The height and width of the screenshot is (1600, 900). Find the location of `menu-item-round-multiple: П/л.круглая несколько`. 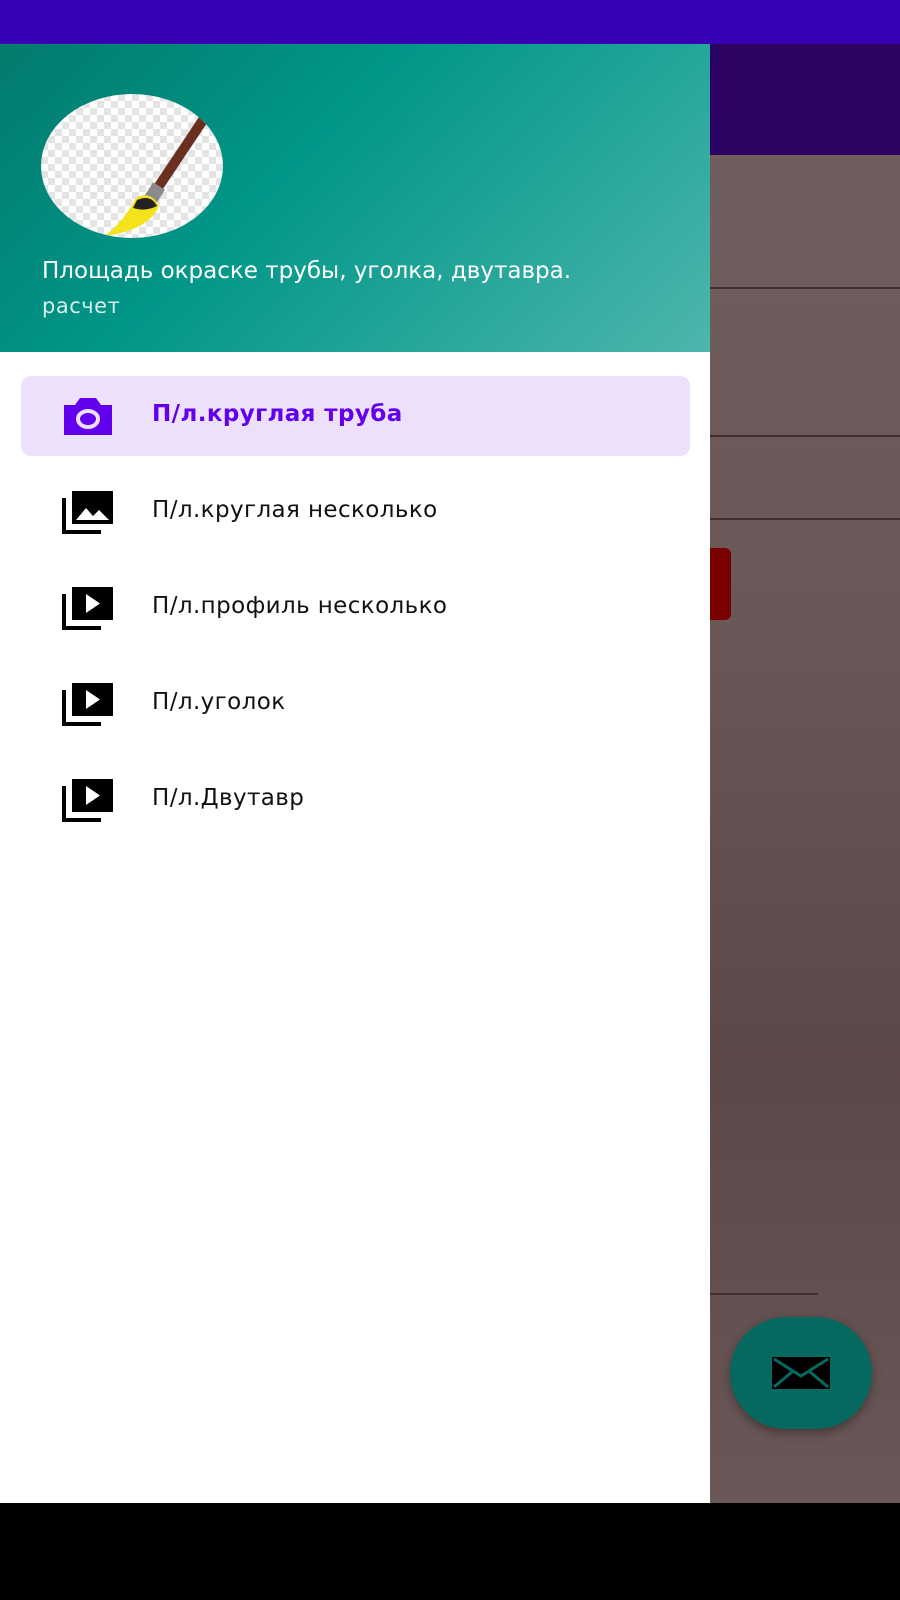

menu-item-round-multiple: П/л.круглая несколько is located at coordinates (355, 512).